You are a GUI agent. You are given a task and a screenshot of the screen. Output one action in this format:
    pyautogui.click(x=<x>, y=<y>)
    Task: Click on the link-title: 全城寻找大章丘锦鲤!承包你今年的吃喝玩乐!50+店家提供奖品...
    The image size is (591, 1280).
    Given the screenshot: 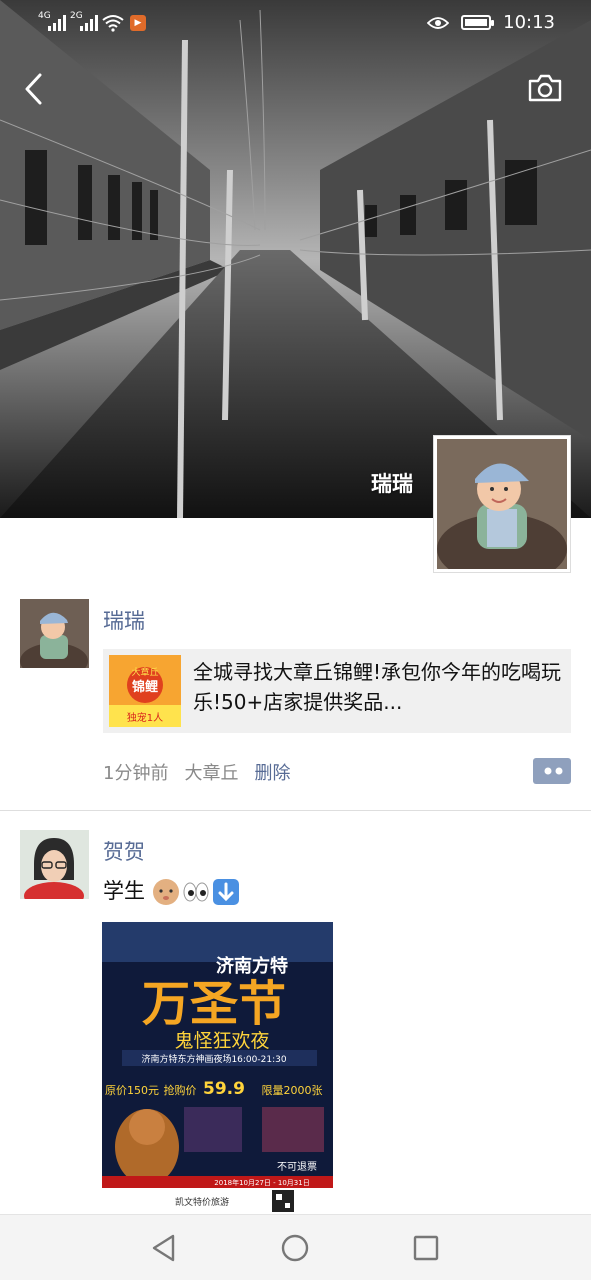 What is the action you would take?
    pyautogui.click(x=377, y=687)
    